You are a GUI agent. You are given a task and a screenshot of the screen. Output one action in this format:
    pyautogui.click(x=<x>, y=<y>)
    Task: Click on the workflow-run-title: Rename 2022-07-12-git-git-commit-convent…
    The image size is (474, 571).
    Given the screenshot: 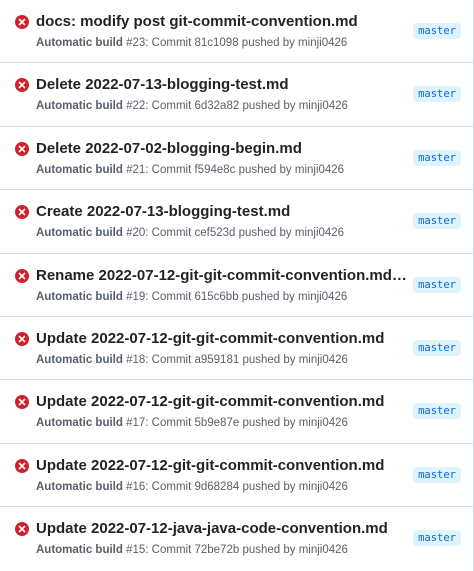 What is the action you would take?
    pyautogui.click(x=222, y=276)
    